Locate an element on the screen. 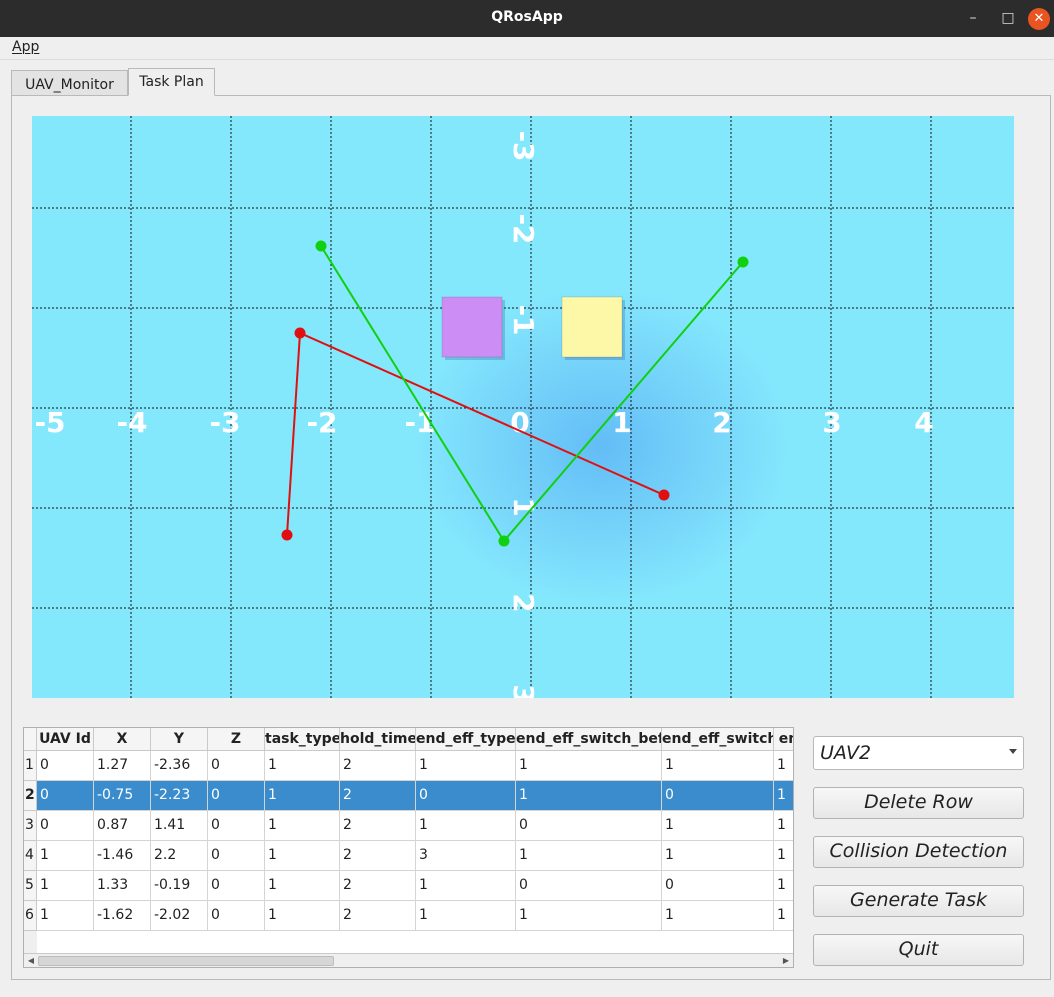 Image resolution: width=1054 pixels, height=997 pixels. quit-button: Quit is located at coordinates (918, 950).